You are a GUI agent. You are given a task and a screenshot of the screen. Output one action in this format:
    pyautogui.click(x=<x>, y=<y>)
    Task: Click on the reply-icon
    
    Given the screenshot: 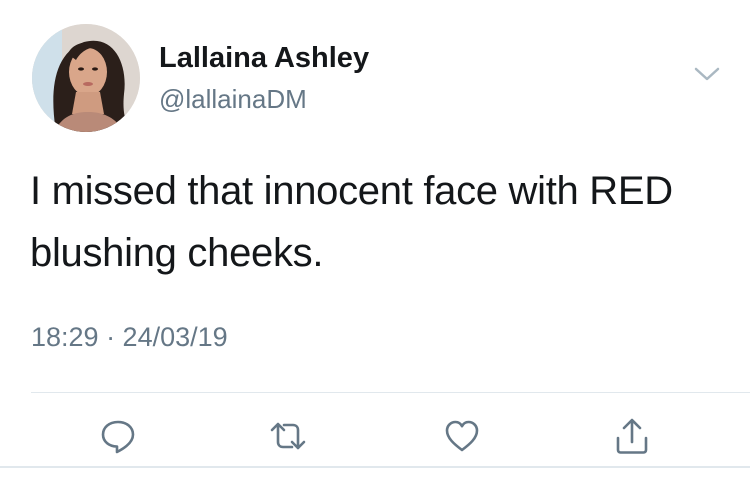 What is the action you would take?
    pyautogui.click(x=118, y=437)
    